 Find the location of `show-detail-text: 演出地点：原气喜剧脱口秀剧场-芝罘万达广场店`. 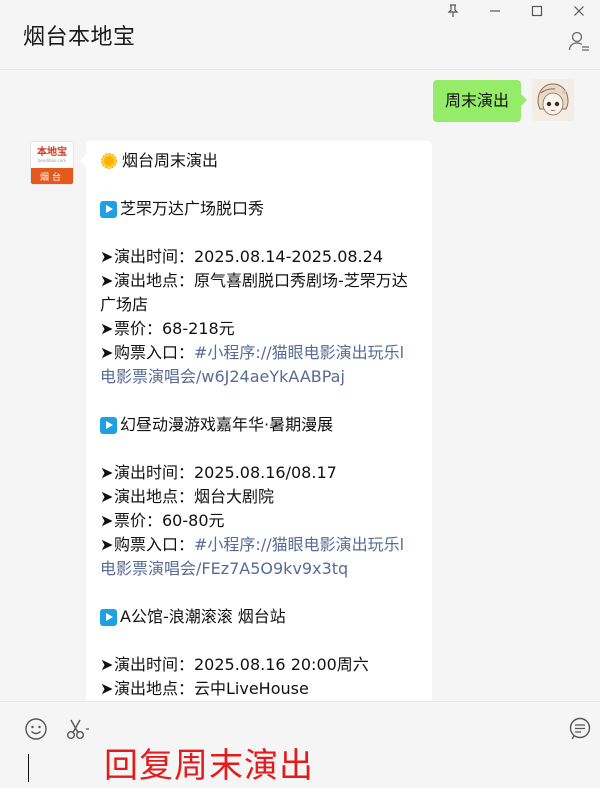

show-detail-text: 演出地点：原气喜剧脱口秀剧场-芝罘万达广场店 is located at coordinates (254, 292).